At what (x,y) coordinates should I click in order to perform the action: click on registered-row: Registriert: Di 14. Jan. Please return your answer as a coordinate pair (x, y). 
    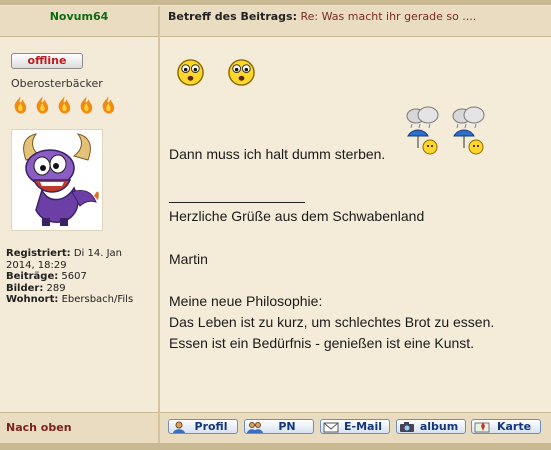
    Looking at the image, I should click on (69, 254).